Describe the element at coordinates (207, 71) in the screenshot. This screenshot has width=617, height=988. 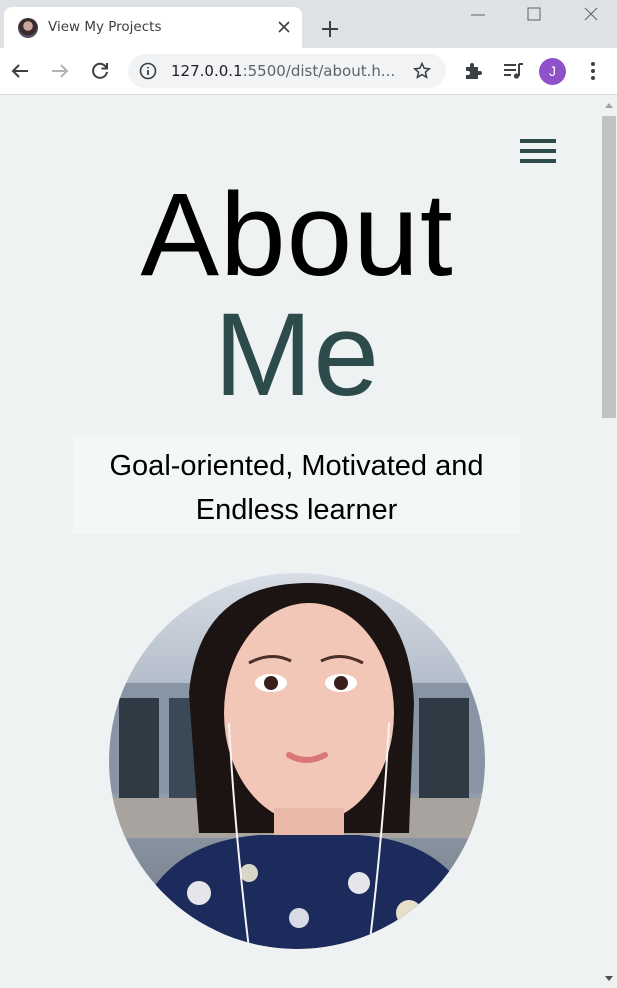
I see `url-host: 127.0.0.1` at that location.